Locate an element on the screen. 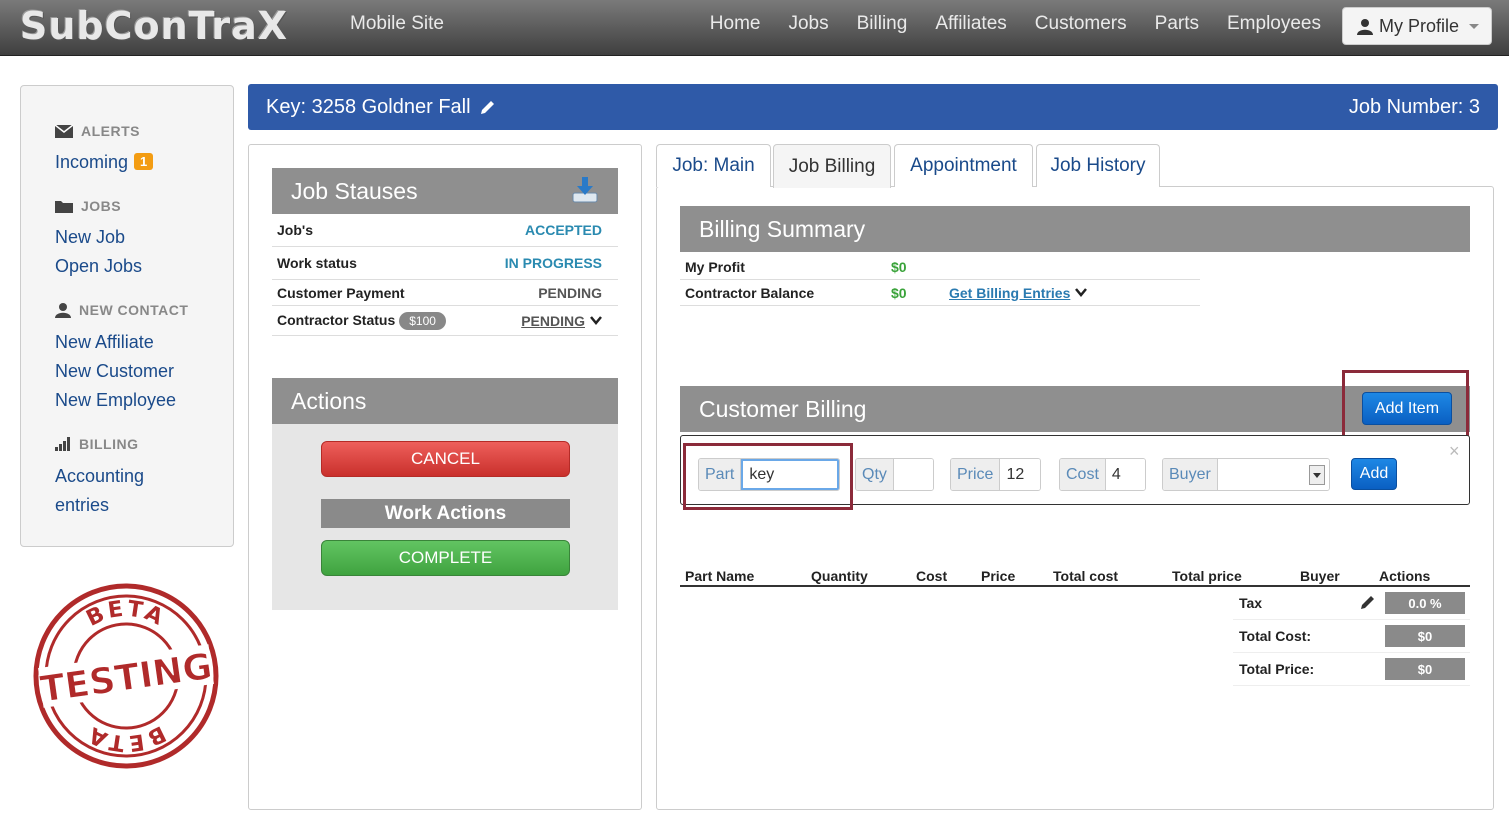  add-button: Add is located at coordinates (1374, 474).